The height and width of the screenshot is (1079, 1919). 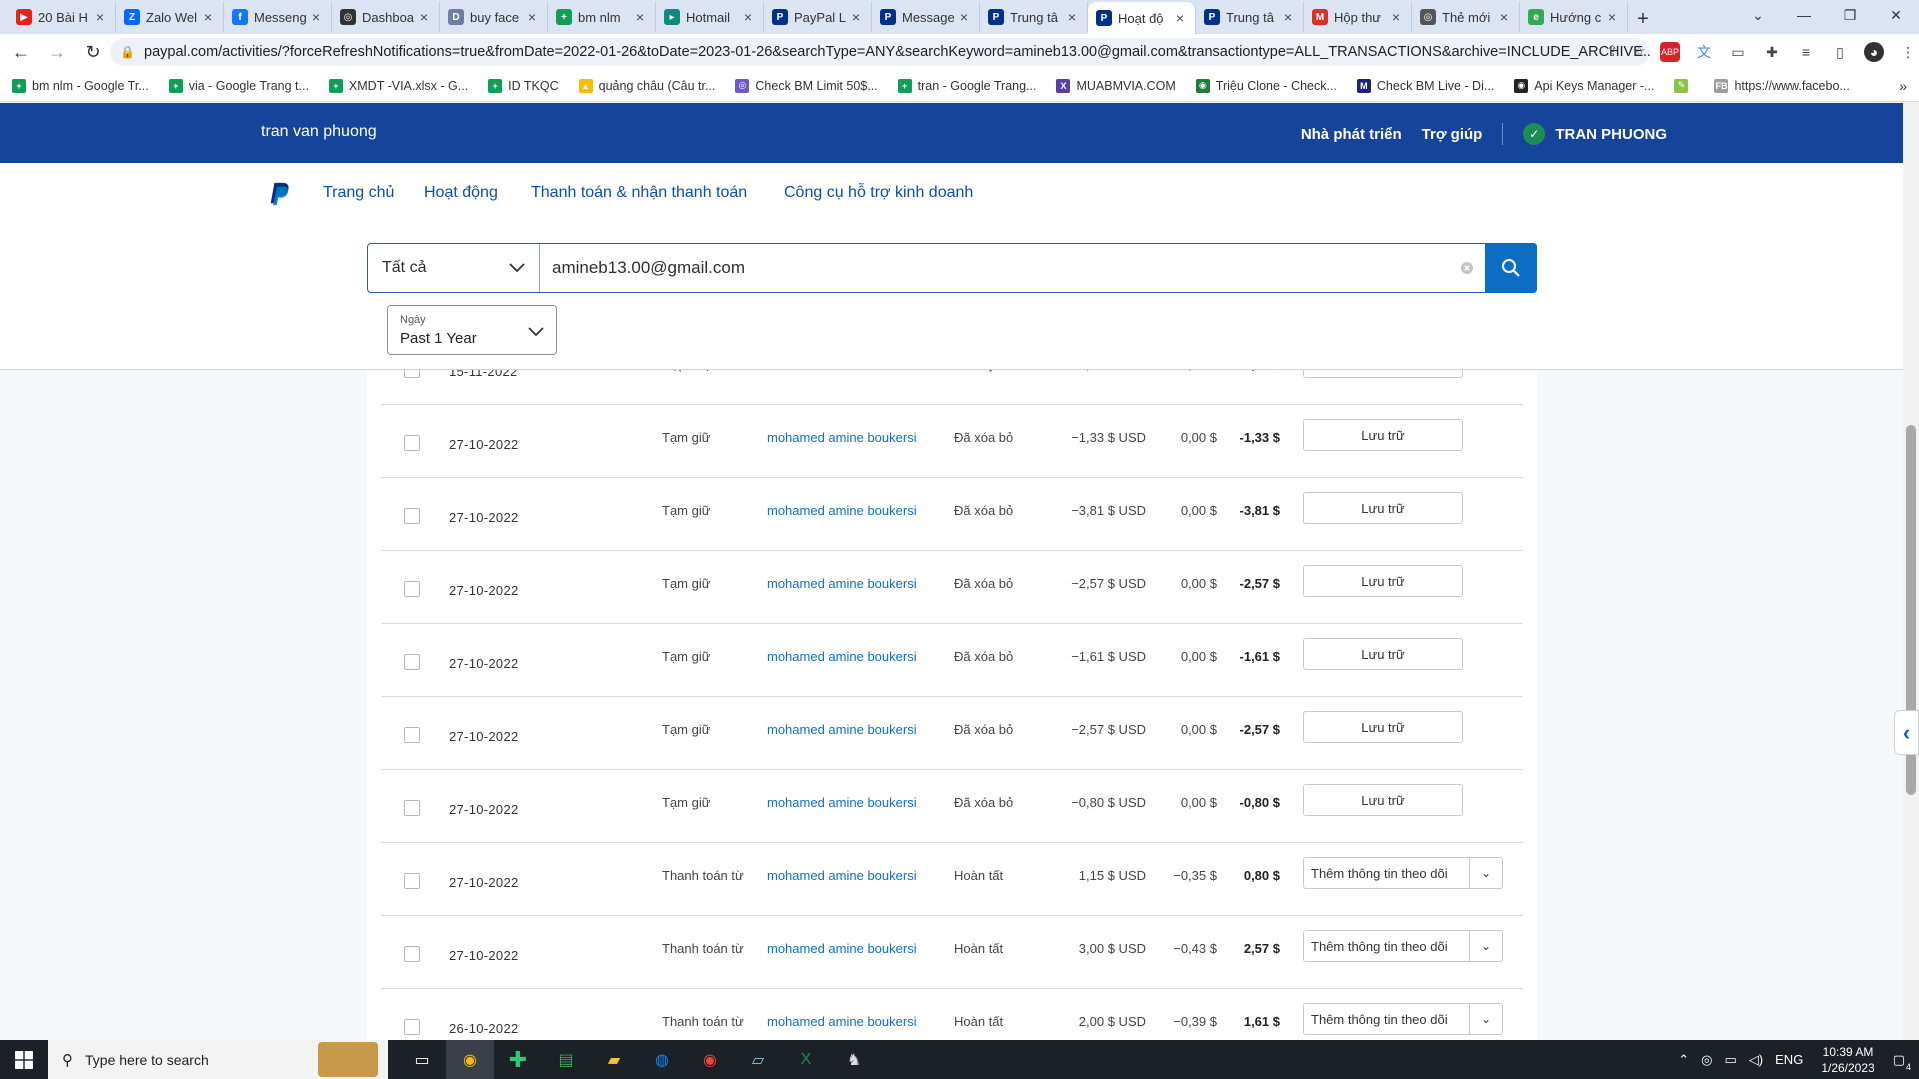 I want to click on sheets-app-icon: ▤, so click(x=566, y=1059).